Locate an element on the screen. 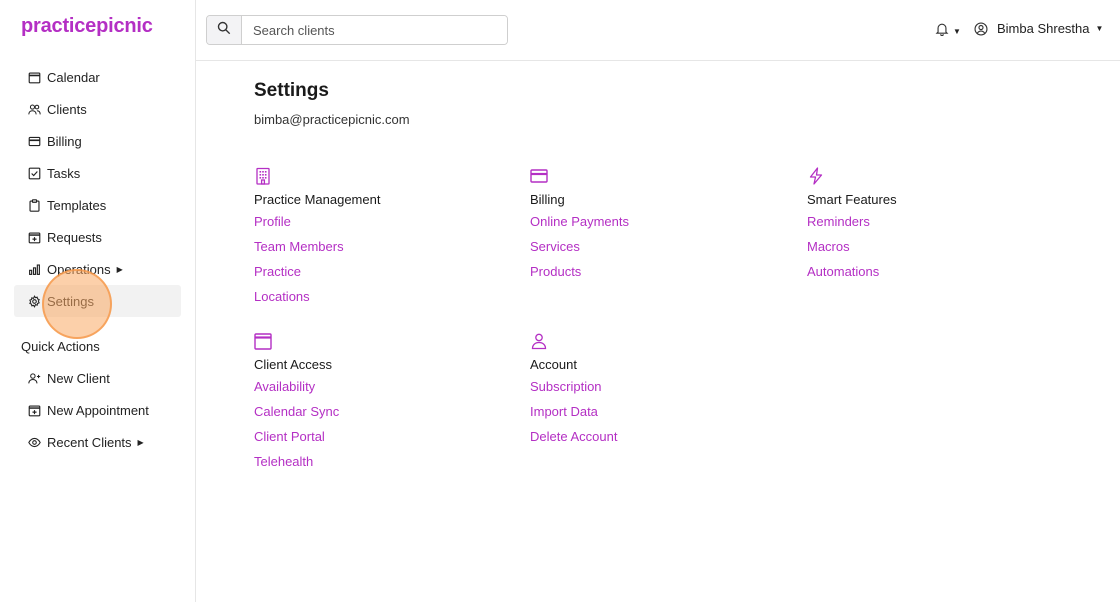  checkbox-icon is located at coordinates (34, 173).